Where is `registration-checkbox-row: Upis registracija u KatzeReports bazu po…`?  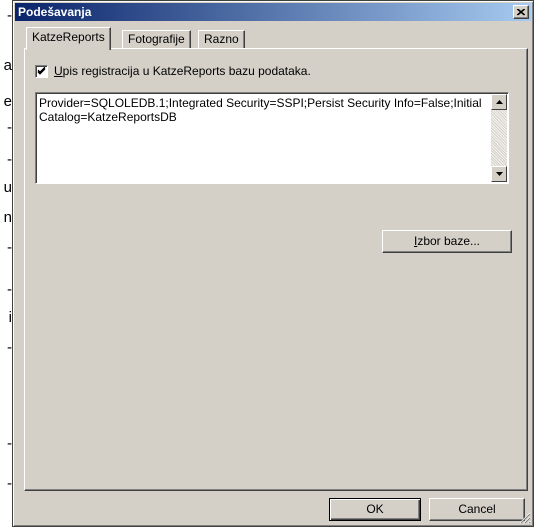 registration-checkbox-row: Upis registracija u KatzeReports bazu po… is located at coordinates (173, 71).